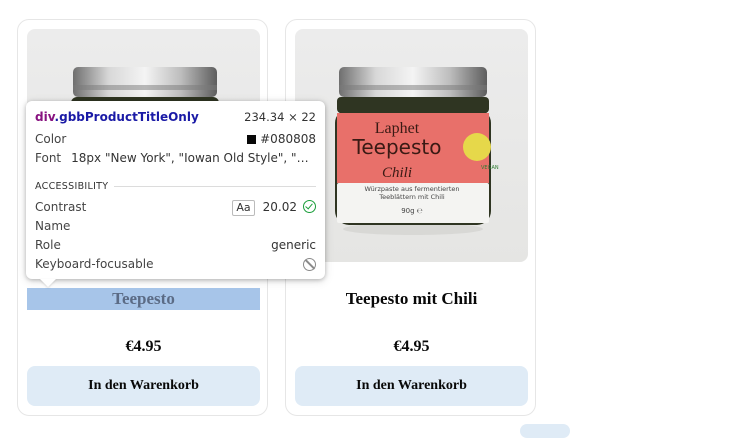  What do you see at coordinates (309, 206) in the screenshot?
I see `check-circle-icon` at bounding box center [309, 206].